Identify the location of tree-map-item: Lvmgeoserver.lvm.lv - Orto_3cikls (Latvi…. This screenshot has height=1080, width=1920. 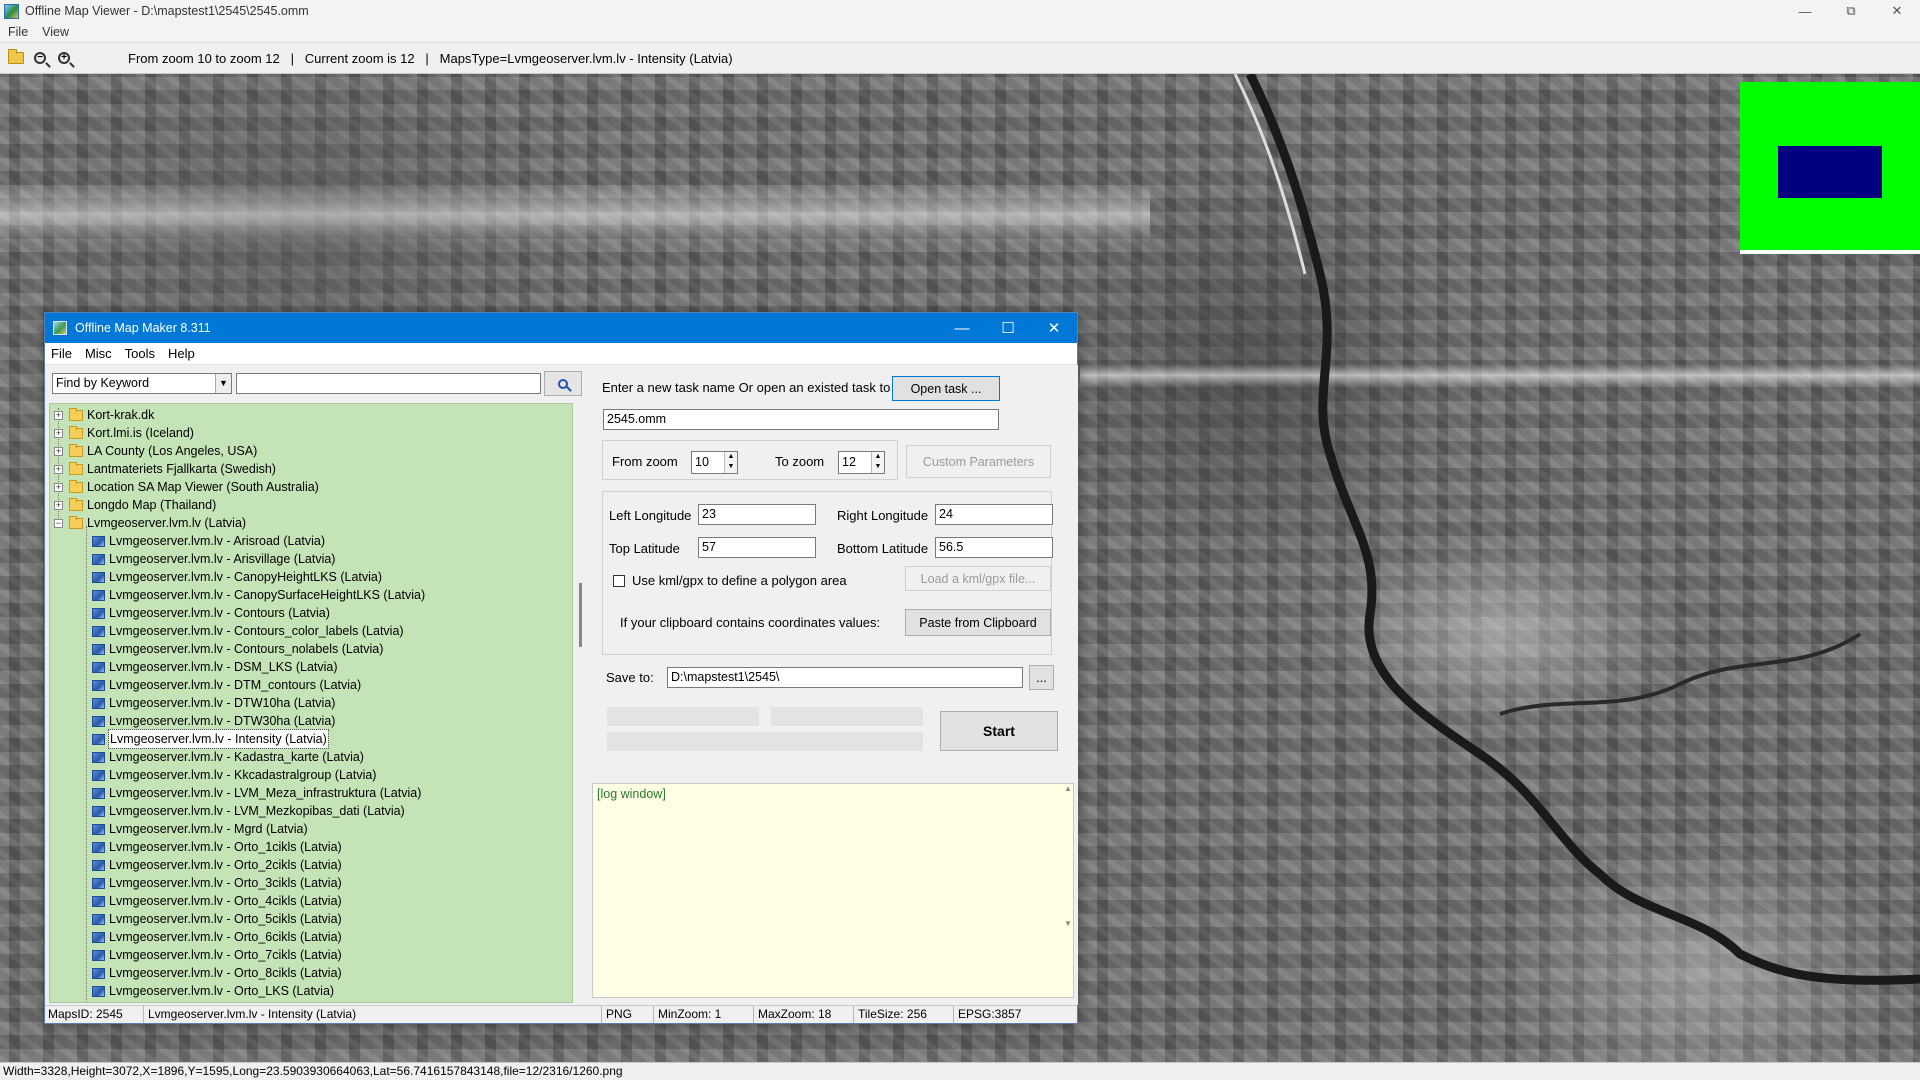
(217, 883).